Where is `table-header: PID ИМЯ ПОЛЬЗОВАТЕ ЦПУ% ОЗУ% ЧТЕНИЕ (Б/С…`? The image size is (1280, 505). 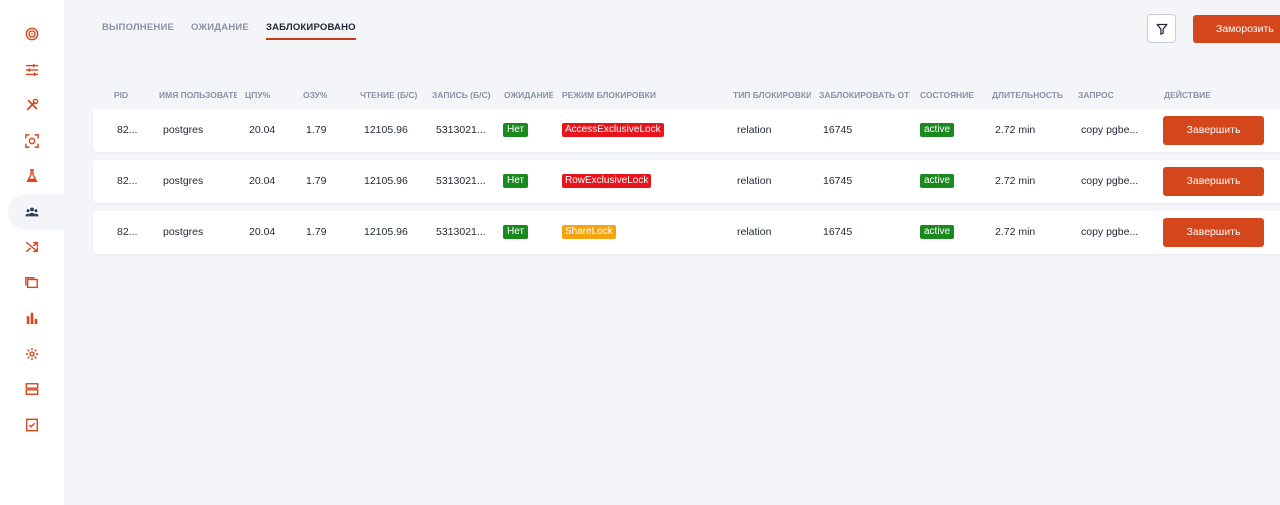
table-header: PID ИМЯ ПОЛЬЗОВАТЕ ЦПУ% ОЗУ% ЧТЕНИЕ (Б/С… is located at coordinates (640, 96).